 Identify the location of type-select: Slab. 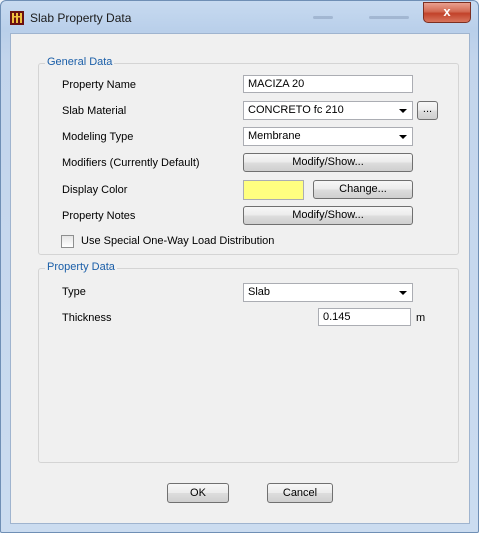
(328, 292).